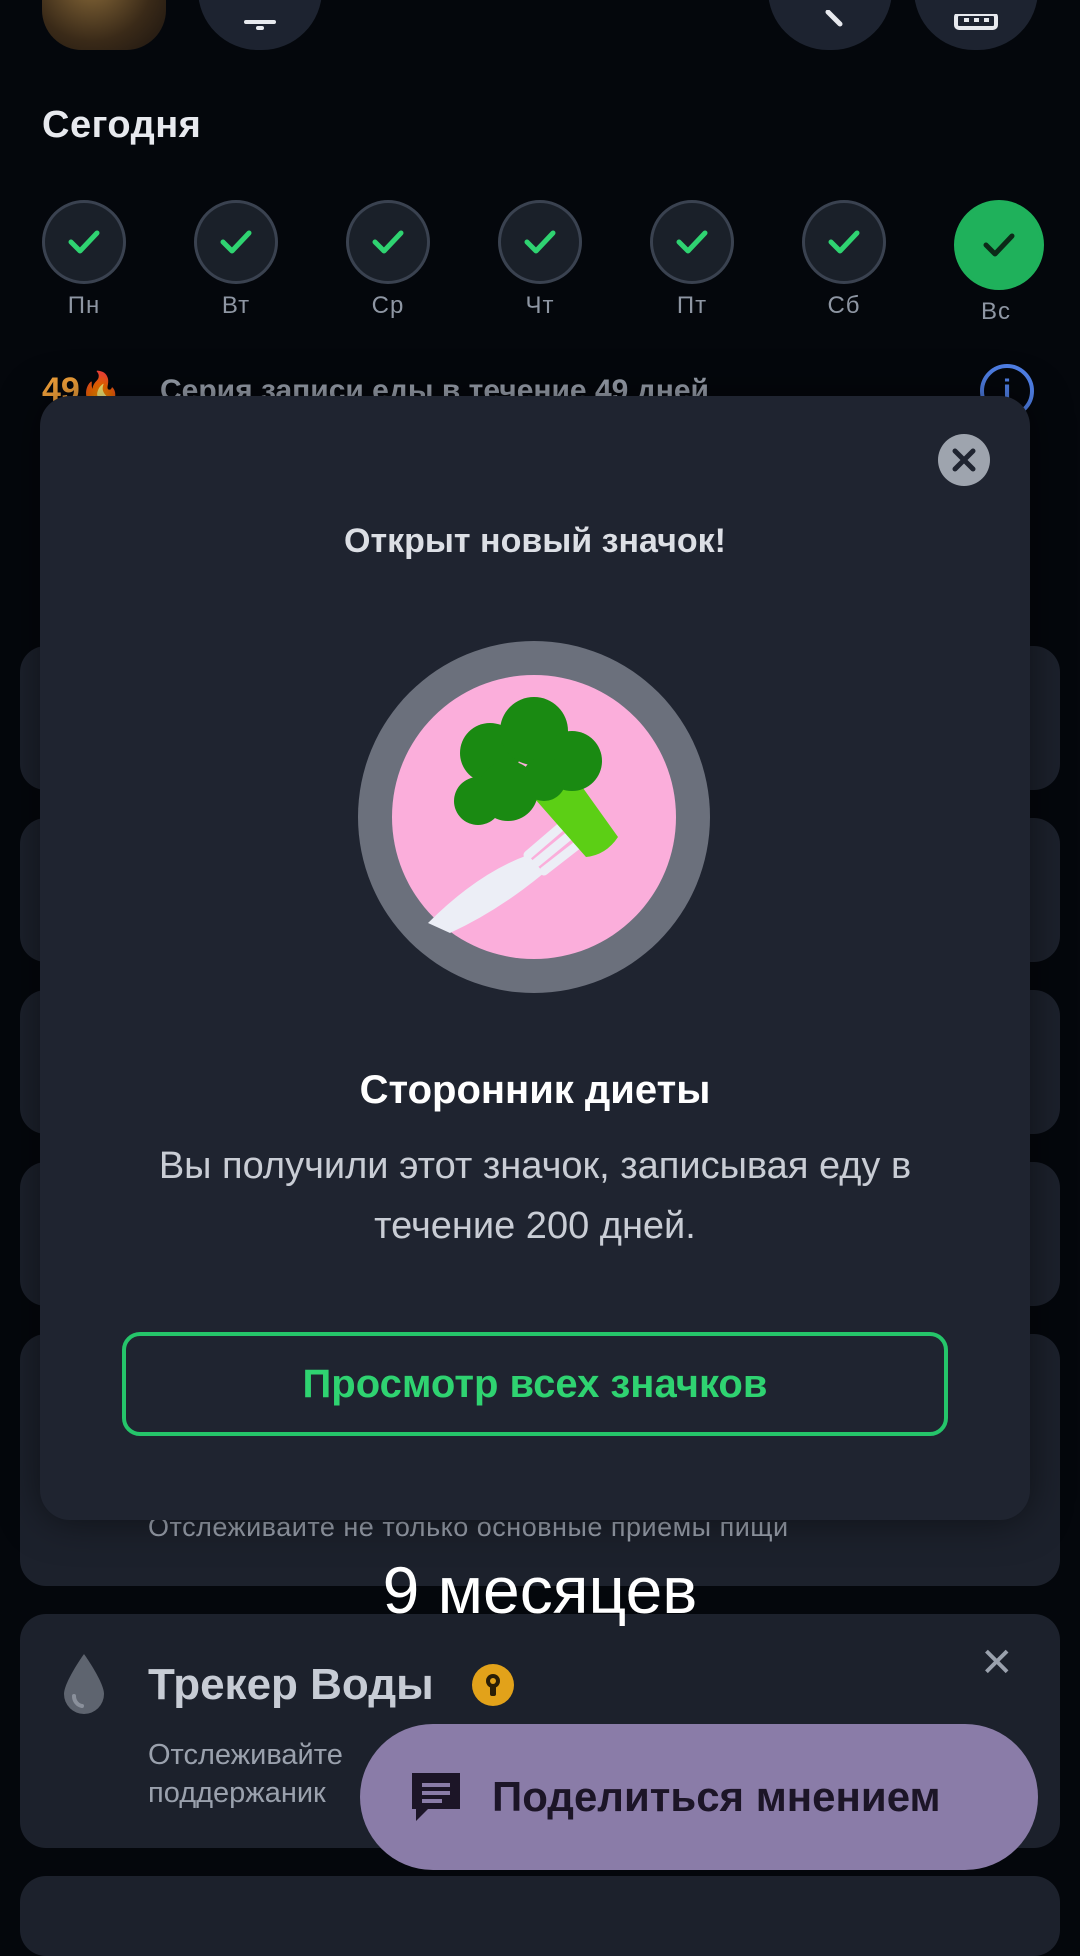 The image size is (1080, 1956). I want to click on bell-icon, so click(260, 25).